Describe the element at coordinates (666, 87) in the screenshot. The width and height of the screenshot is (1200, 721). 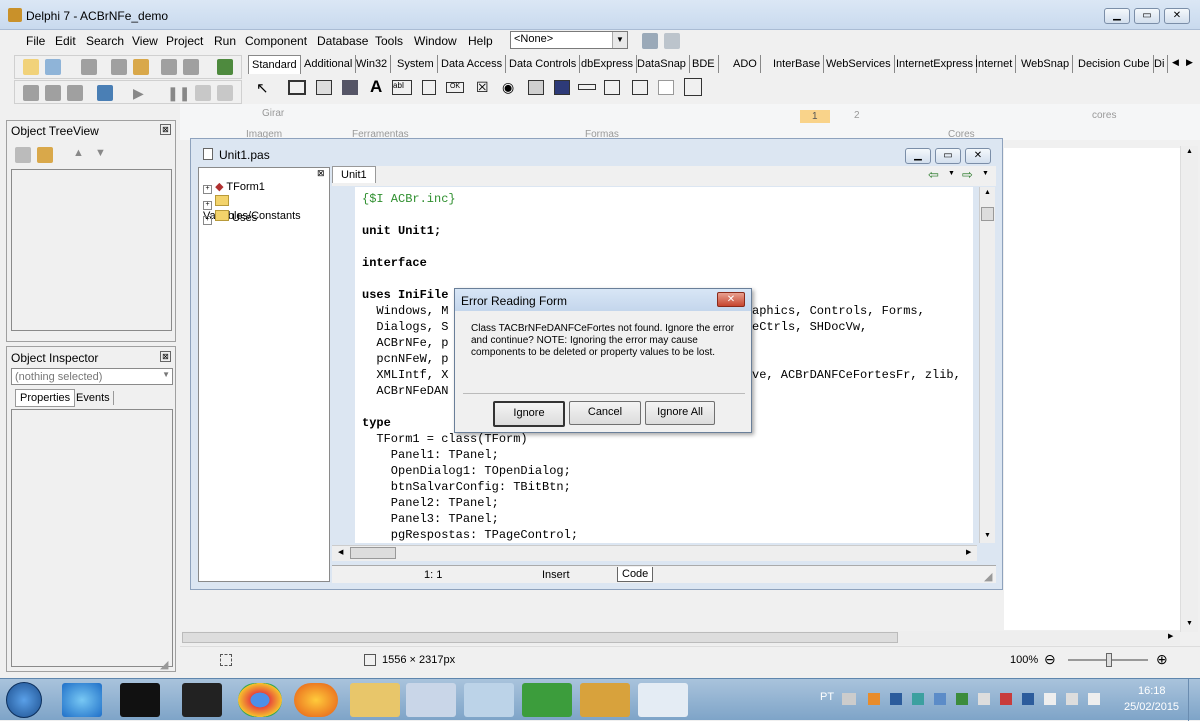
I see `panel-icon` at that location.